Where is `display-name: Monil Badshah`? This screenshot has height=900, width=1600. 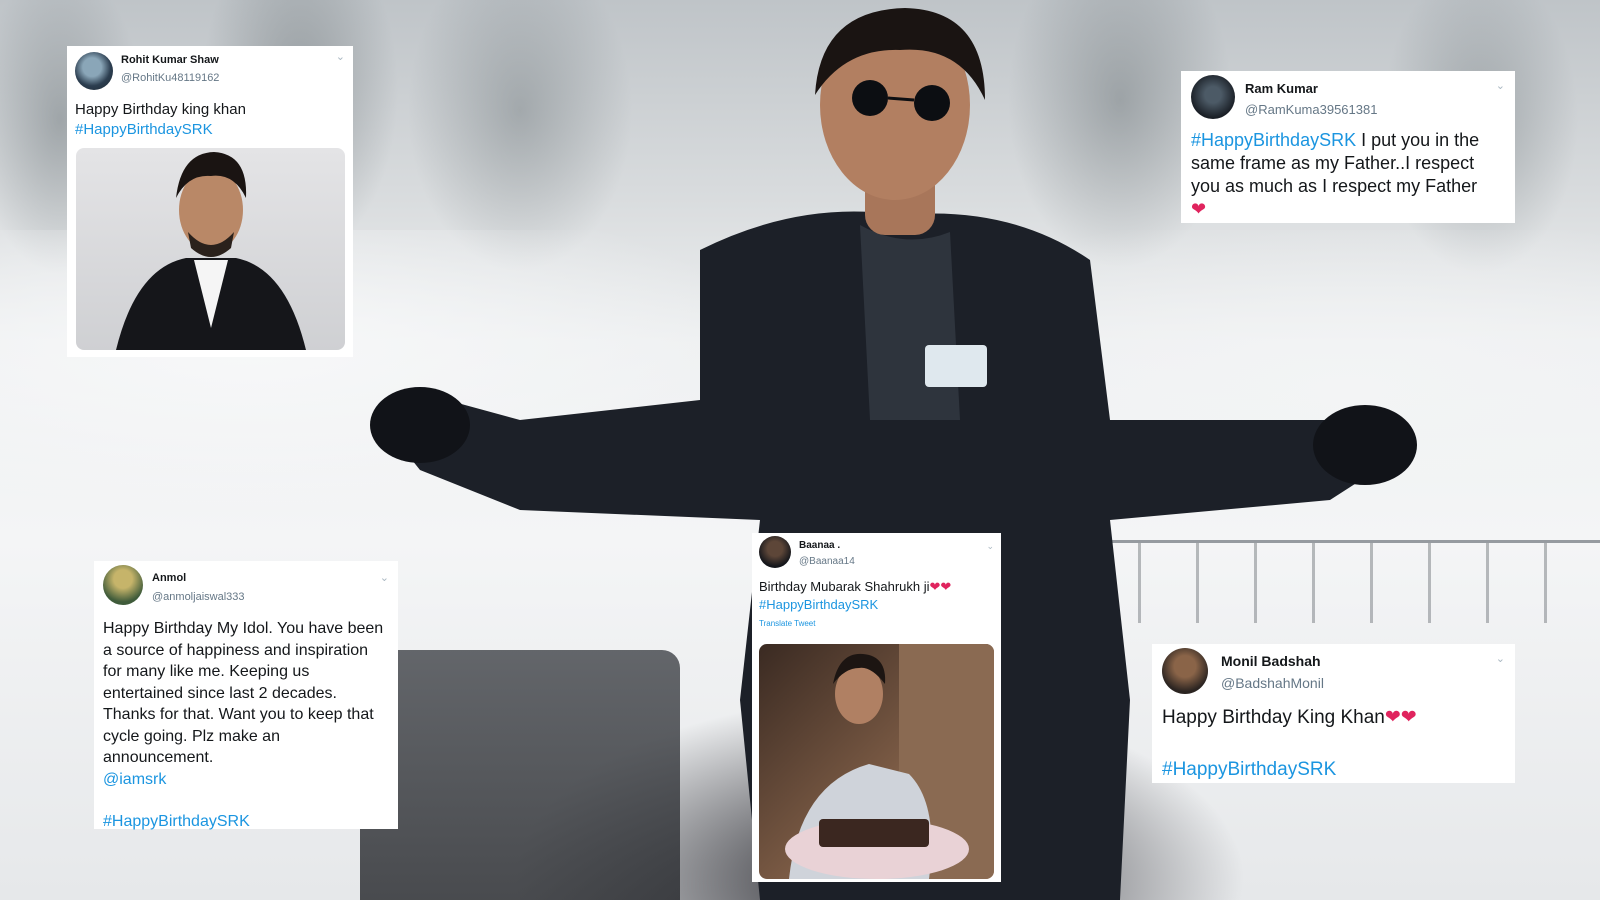 display-name: Monil Badshah is located at coordinates (1271, 661).